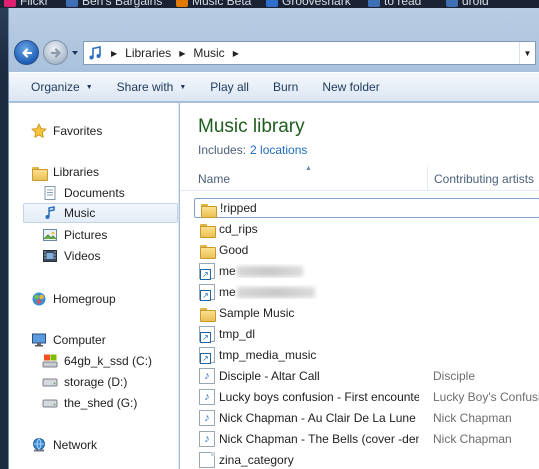 This screenshot has width=539, height=469. Describe the element at coordinates (50, 235) in the screenshot. I see `pictures-icon` at that location.